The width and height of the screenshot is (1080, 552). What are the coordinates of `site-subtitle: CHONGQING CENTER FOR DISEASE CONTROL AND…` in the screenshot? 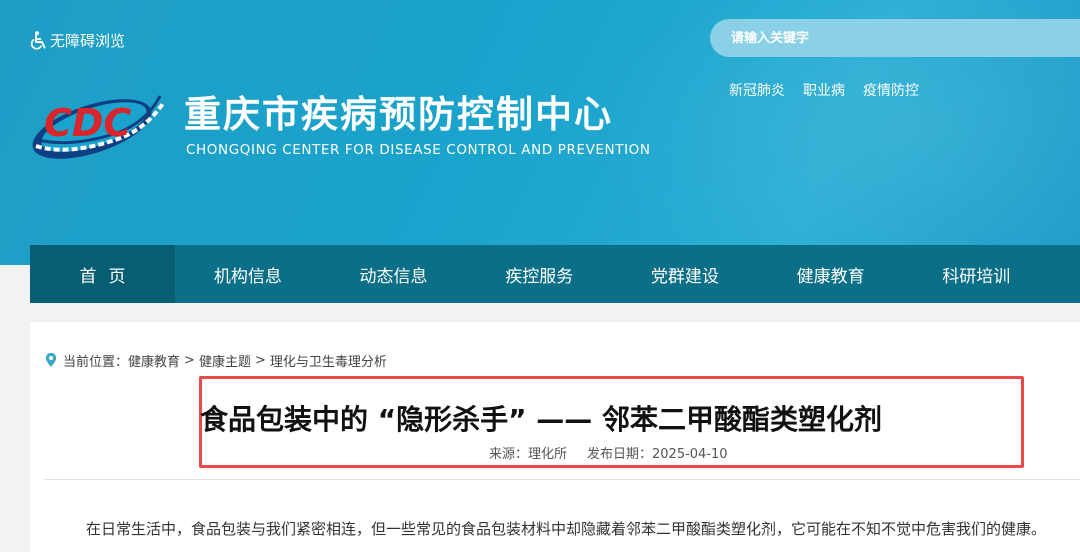 It's located at (418, 150).